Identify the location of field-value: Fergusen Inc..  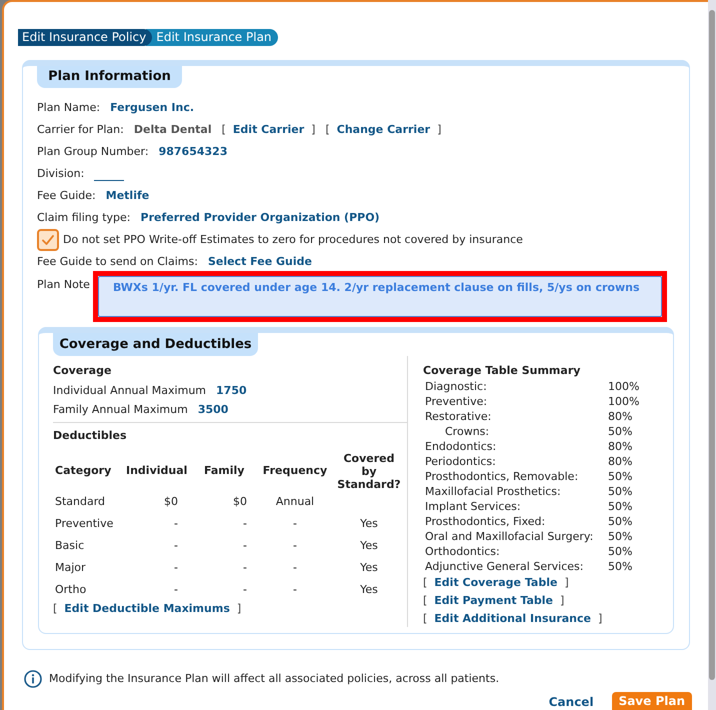
(152, 108).